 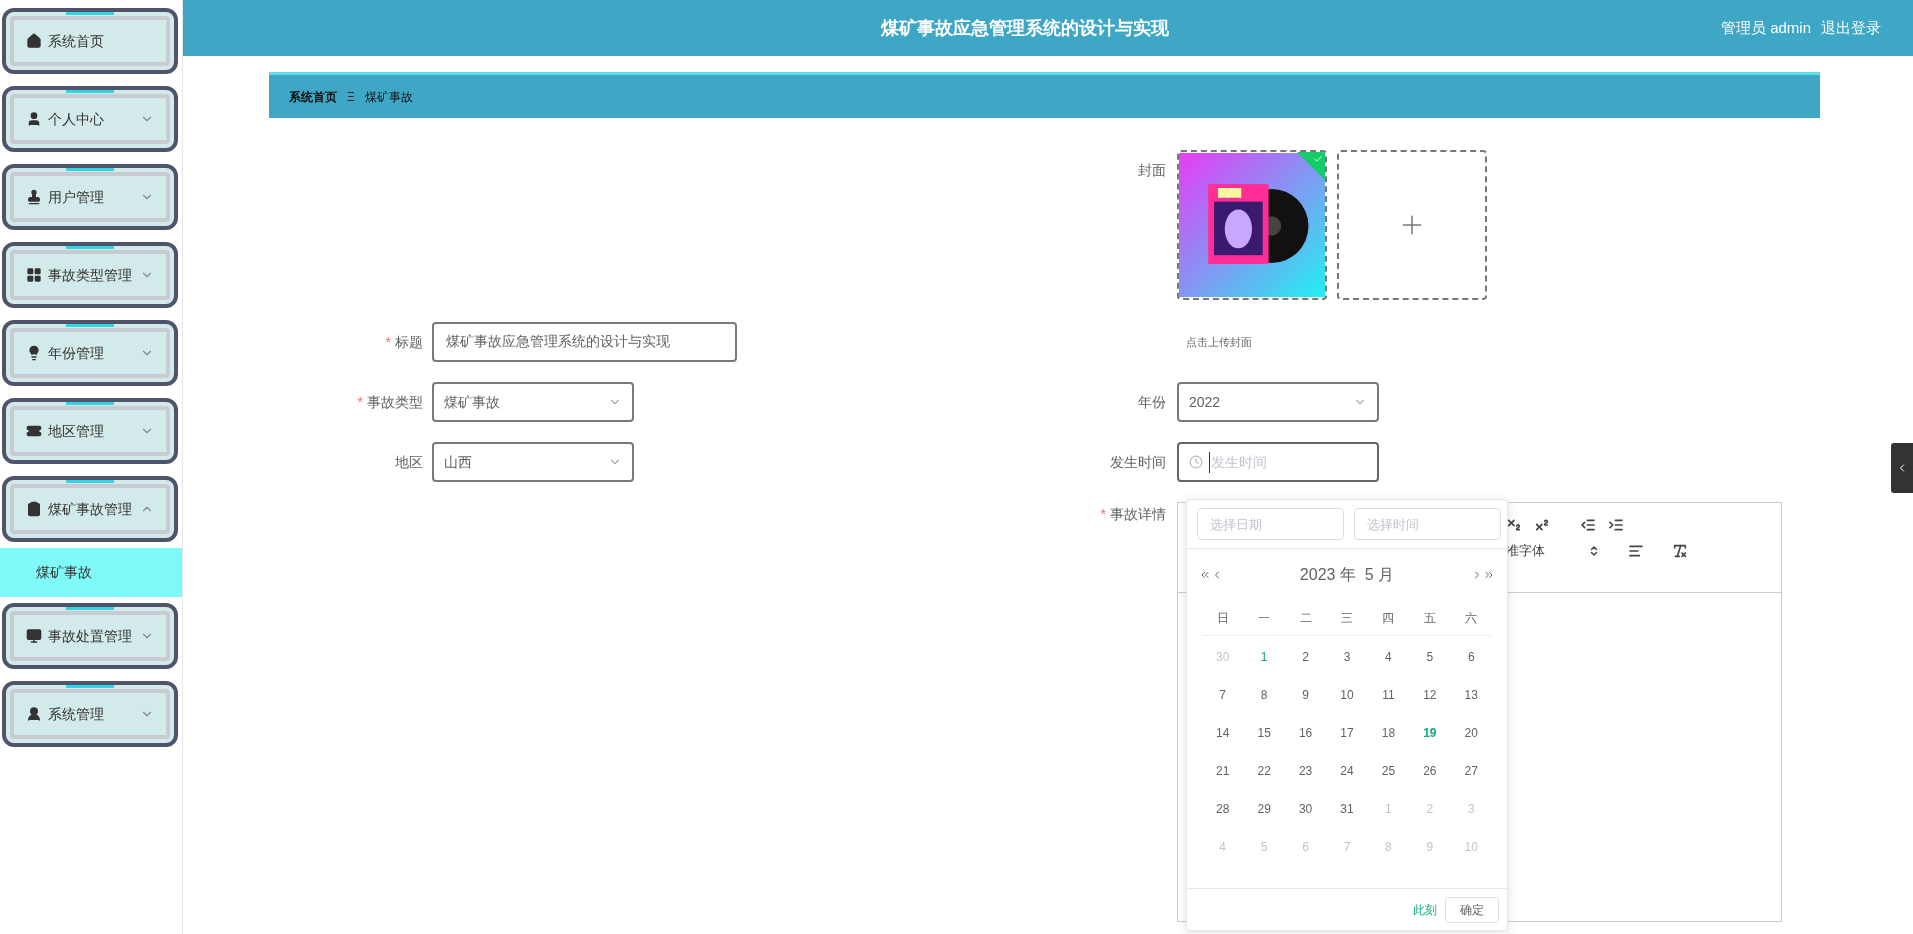 What do you see at coordinates (1138, 462) in the screenshot?
I see `field-label: 发生时间` at bounding box center [1138, 462].